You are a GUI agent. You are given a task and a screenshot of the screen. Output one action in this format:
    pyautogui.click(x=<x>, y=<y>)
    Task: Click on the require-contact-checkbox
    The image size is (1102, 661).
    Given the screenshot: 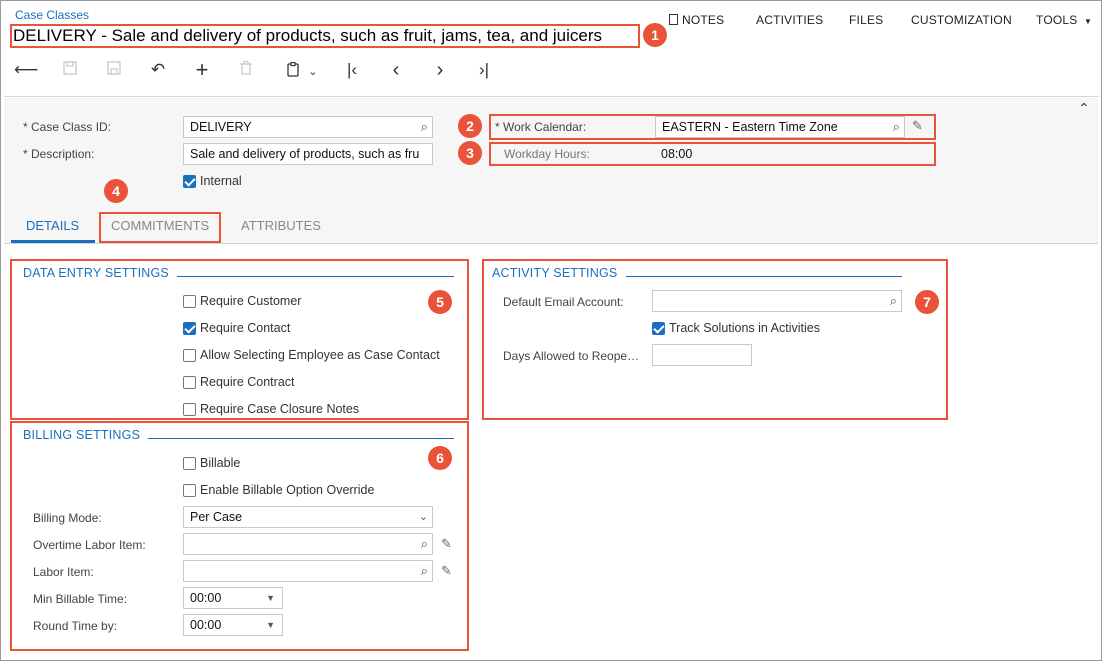 What is the action you would take?
    pyautogui.click(x=189, y=328)
    